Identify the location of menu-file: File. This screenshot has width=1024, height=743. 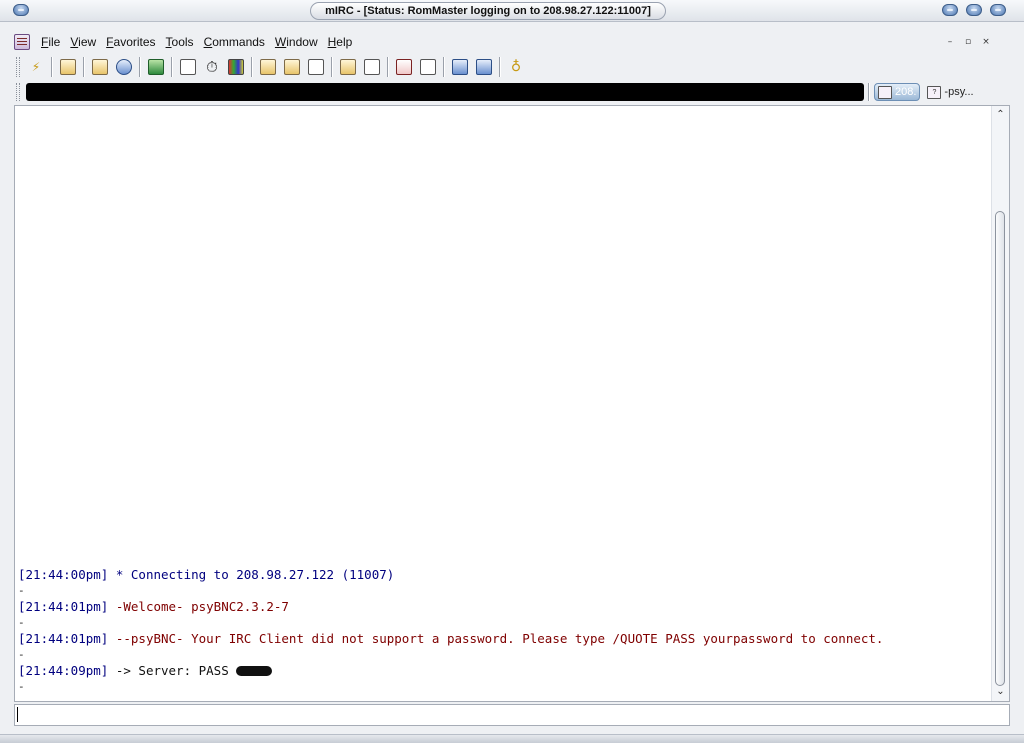
(50, 42).